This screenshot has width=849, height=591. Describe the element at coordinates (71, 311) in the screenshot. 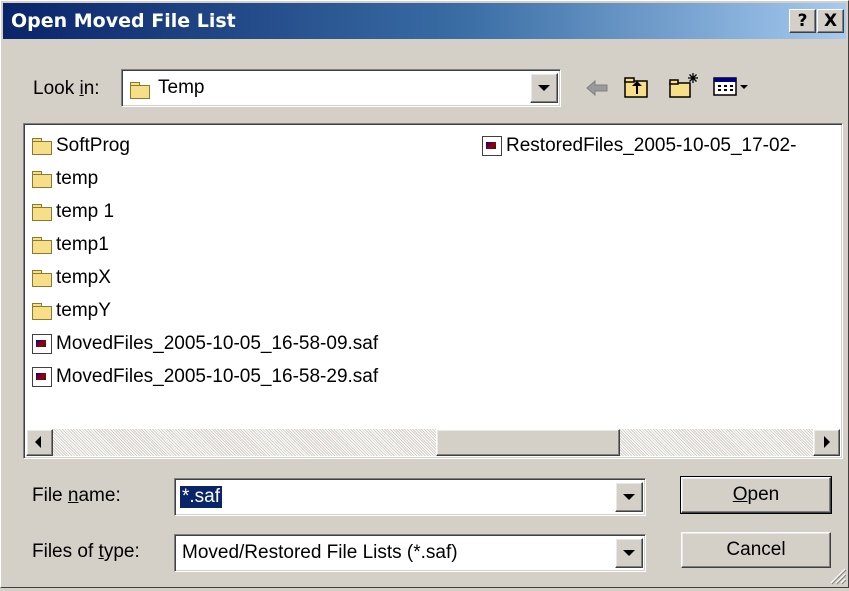

I see `list-item: tempY` at that location.